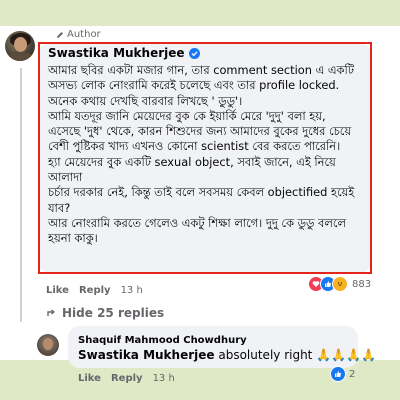  What do you see at coordinates (113, 313) in the screenshot?
I see `hide-replies-label: Hide 25 replies` at bounding box center [113, 313].